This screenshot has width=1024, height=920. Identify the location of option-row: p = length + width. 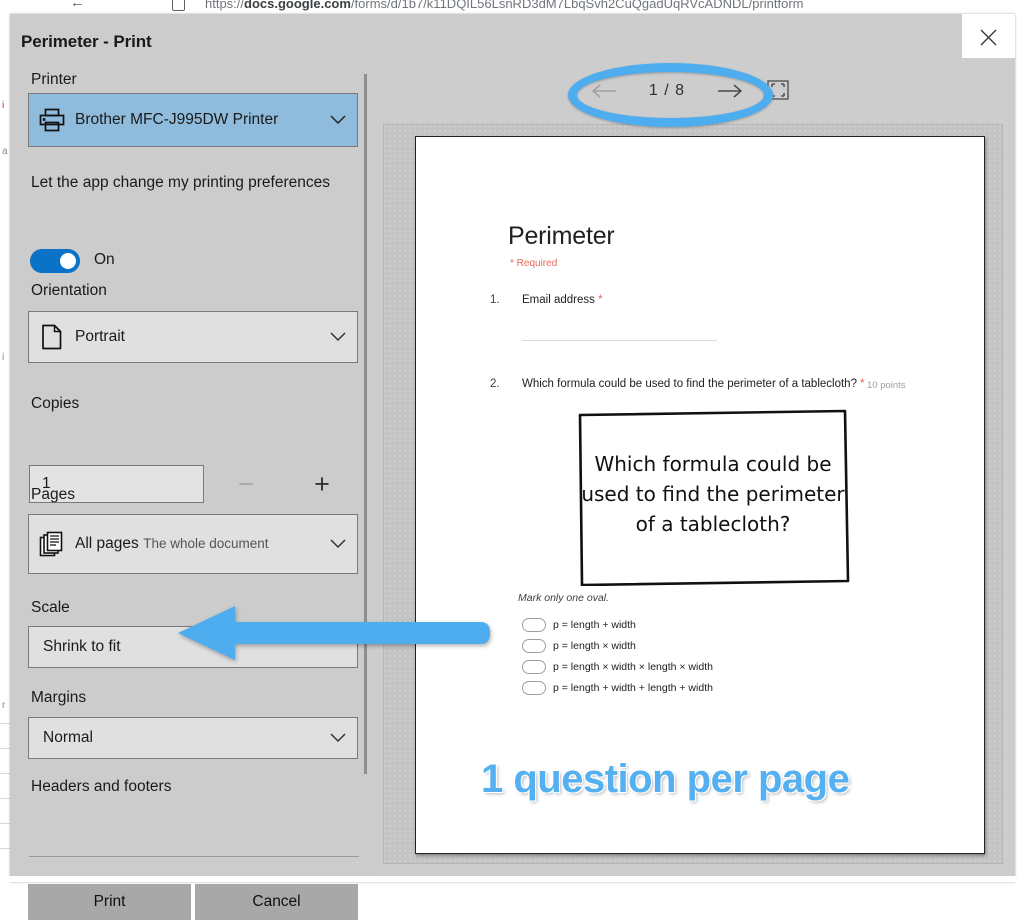
(579, 625).